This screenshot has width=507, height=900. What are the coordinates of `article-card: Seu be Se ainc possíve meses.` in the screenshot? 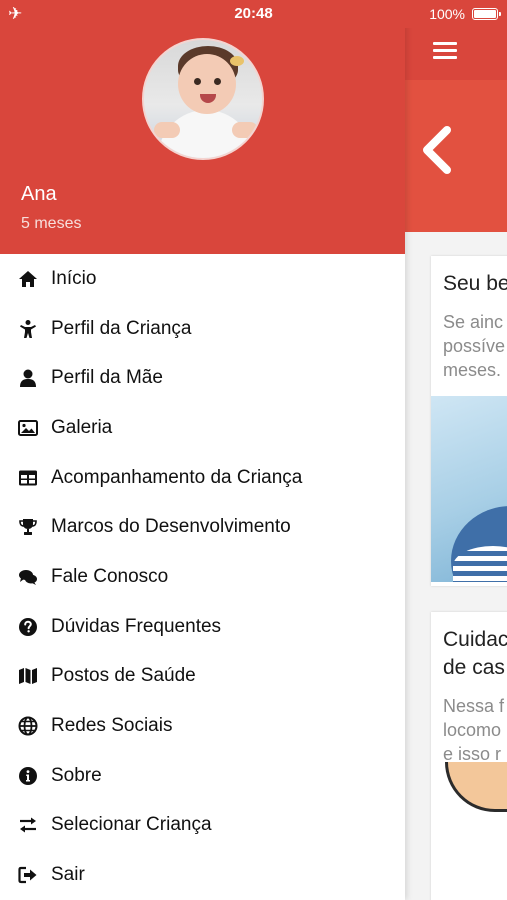 It's located at (469, 421).